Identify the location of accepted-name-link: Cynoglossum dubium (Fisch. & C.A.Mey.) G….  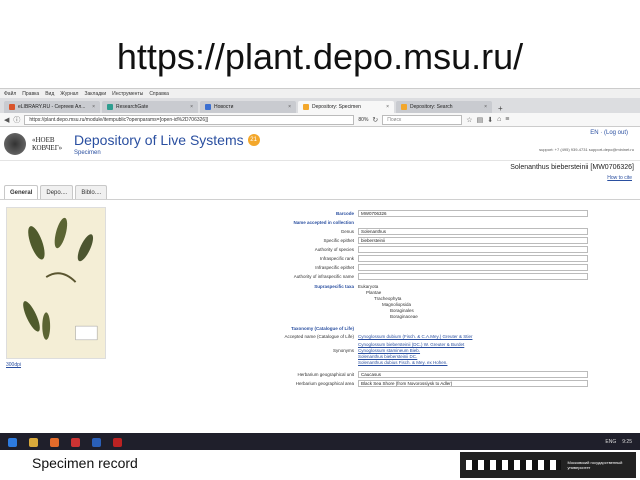
(415, 336).